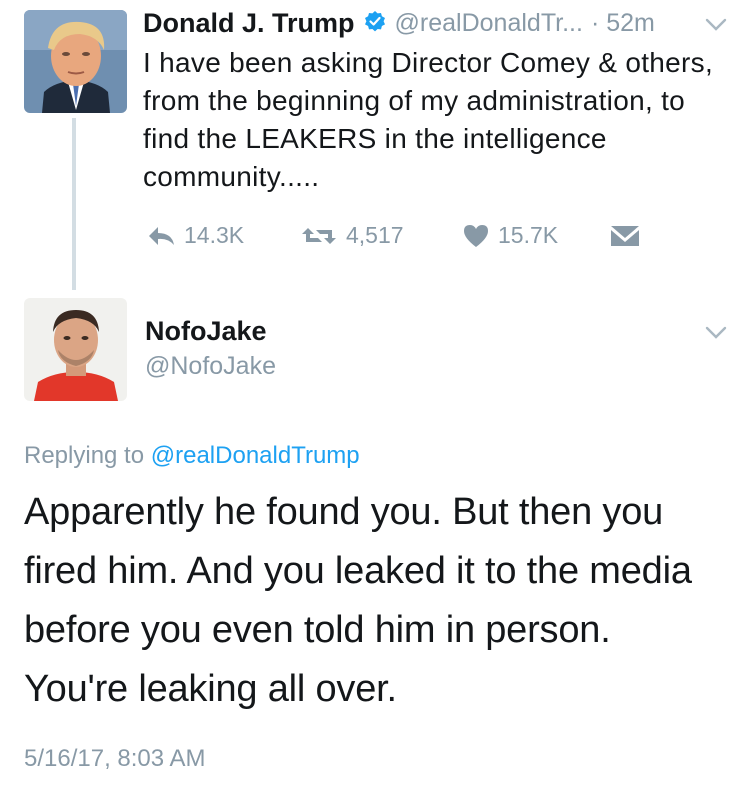 Image resolution: width=750 pixels, height=790 pixels. What do you see at coordinates (528, 235) in the screenshot?
I see `like-count: 15.7K` at bounding box center [528, 235].